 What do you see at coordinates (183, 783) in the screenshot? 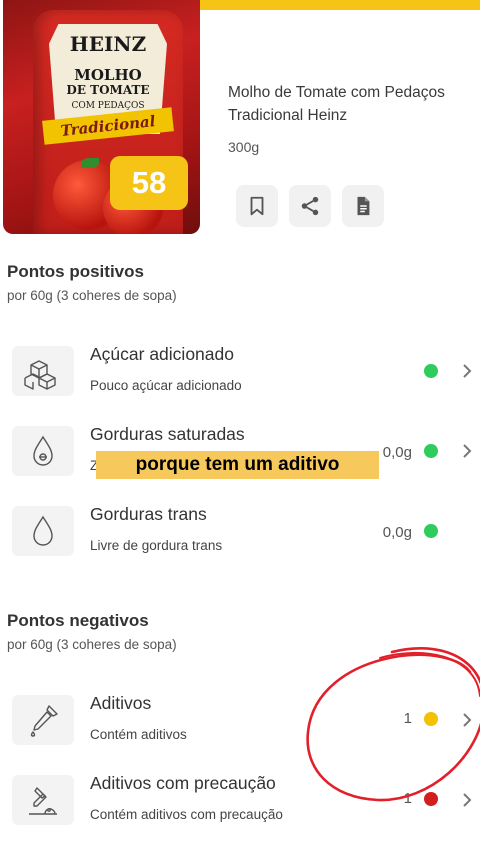
I see `row-title: Aditivos com precaução` at bounding box center [183, 783].